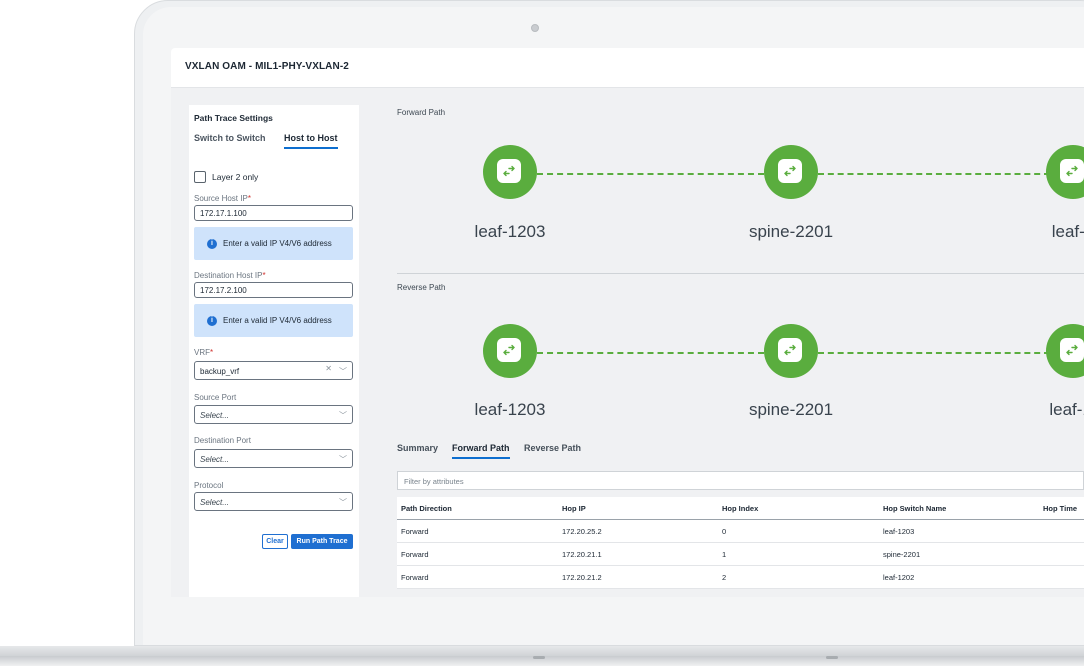 This screenshot has height=666, width=1084. What do you see at coordinates (902, 554) in the screenshot?
I see `table-cell: spine-2201` at bounding box center [902, 554].